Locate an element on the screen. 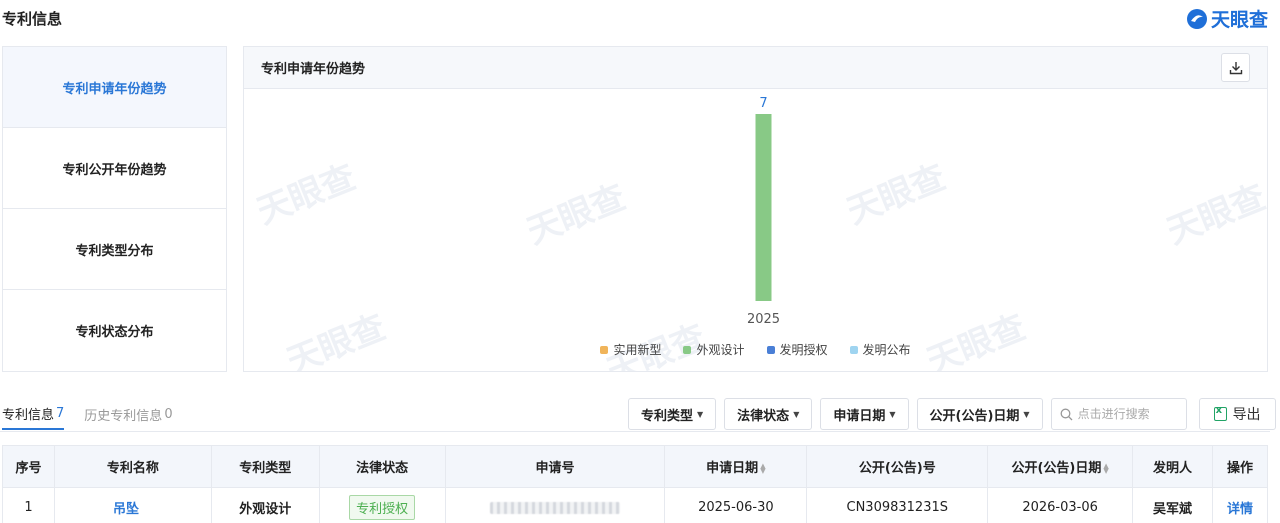 The width and height of the screenshot is (1280, 523). cell-status: 专利授权 is located at coordinates (382, 505).